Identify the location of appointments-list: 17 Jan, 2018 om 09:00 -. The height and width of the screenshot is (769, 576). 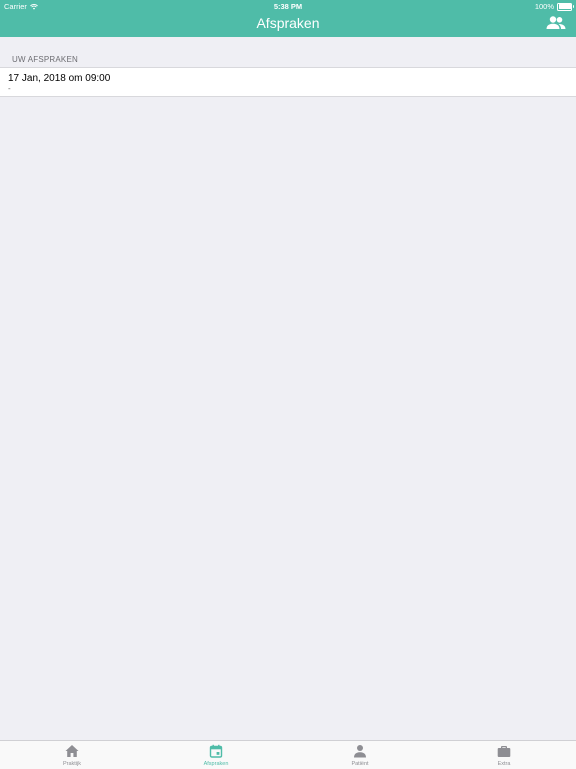
(288, 82).